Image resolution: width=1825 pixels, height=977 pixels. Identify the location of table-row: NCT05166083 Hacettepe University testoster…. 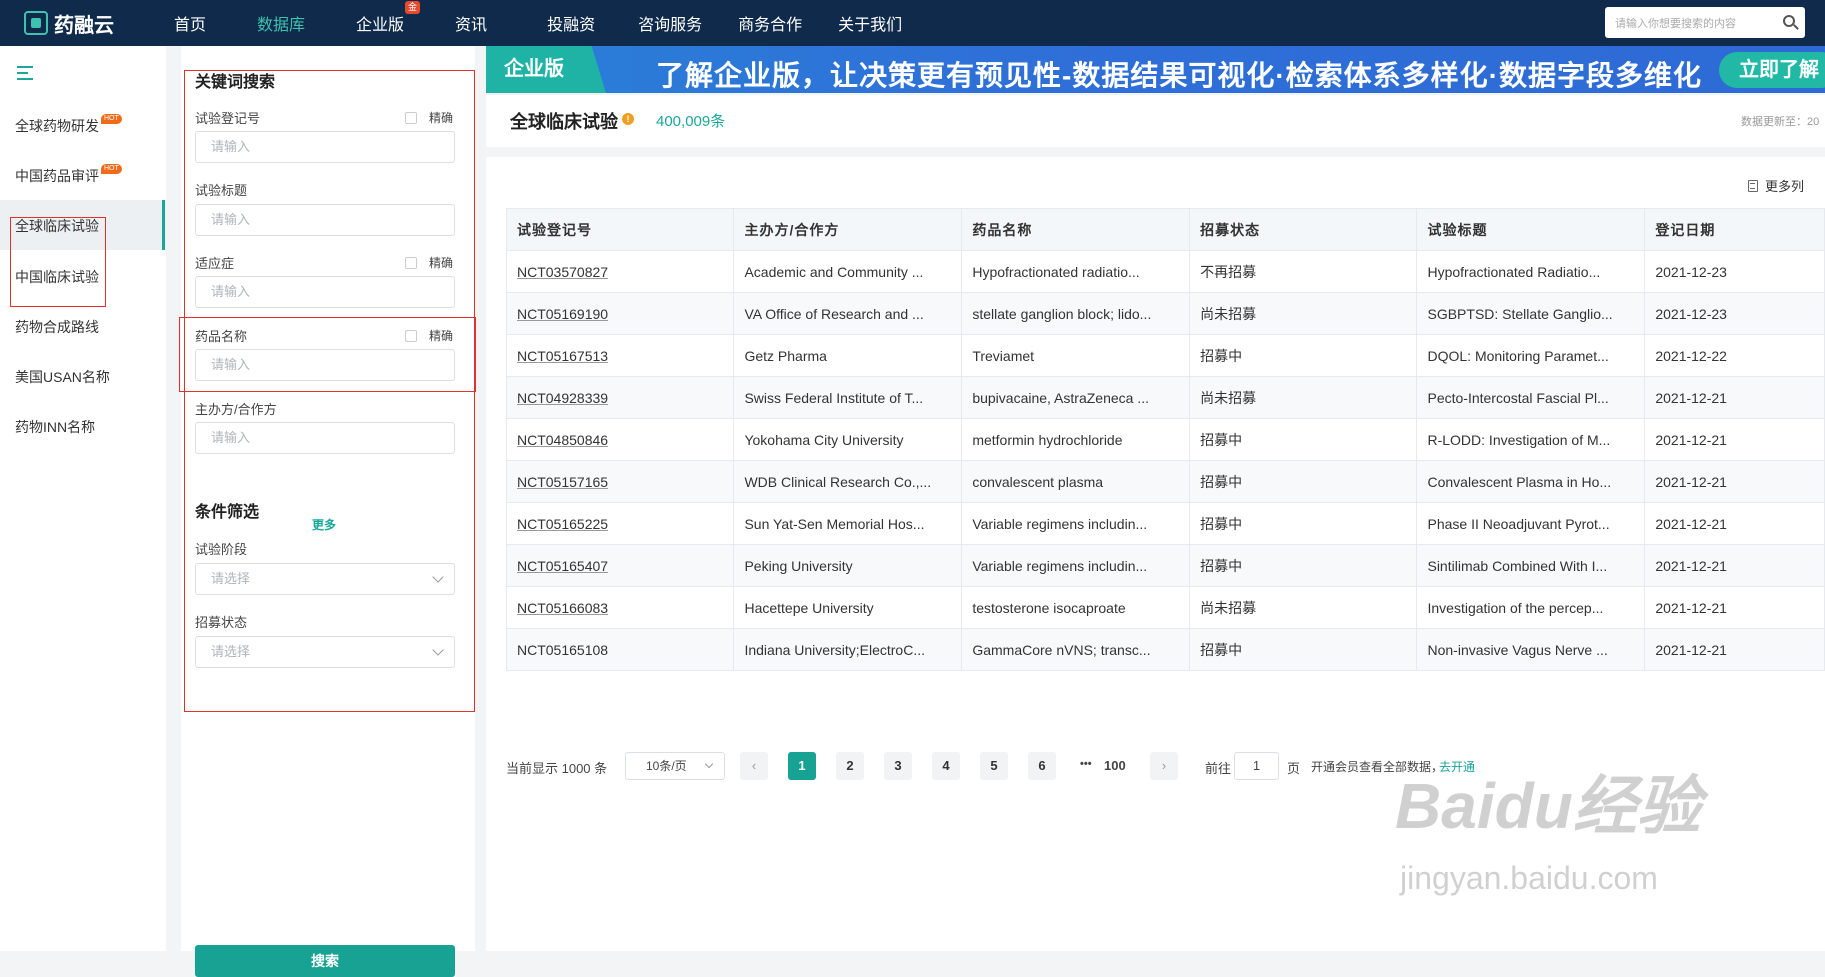
(1165, 607).